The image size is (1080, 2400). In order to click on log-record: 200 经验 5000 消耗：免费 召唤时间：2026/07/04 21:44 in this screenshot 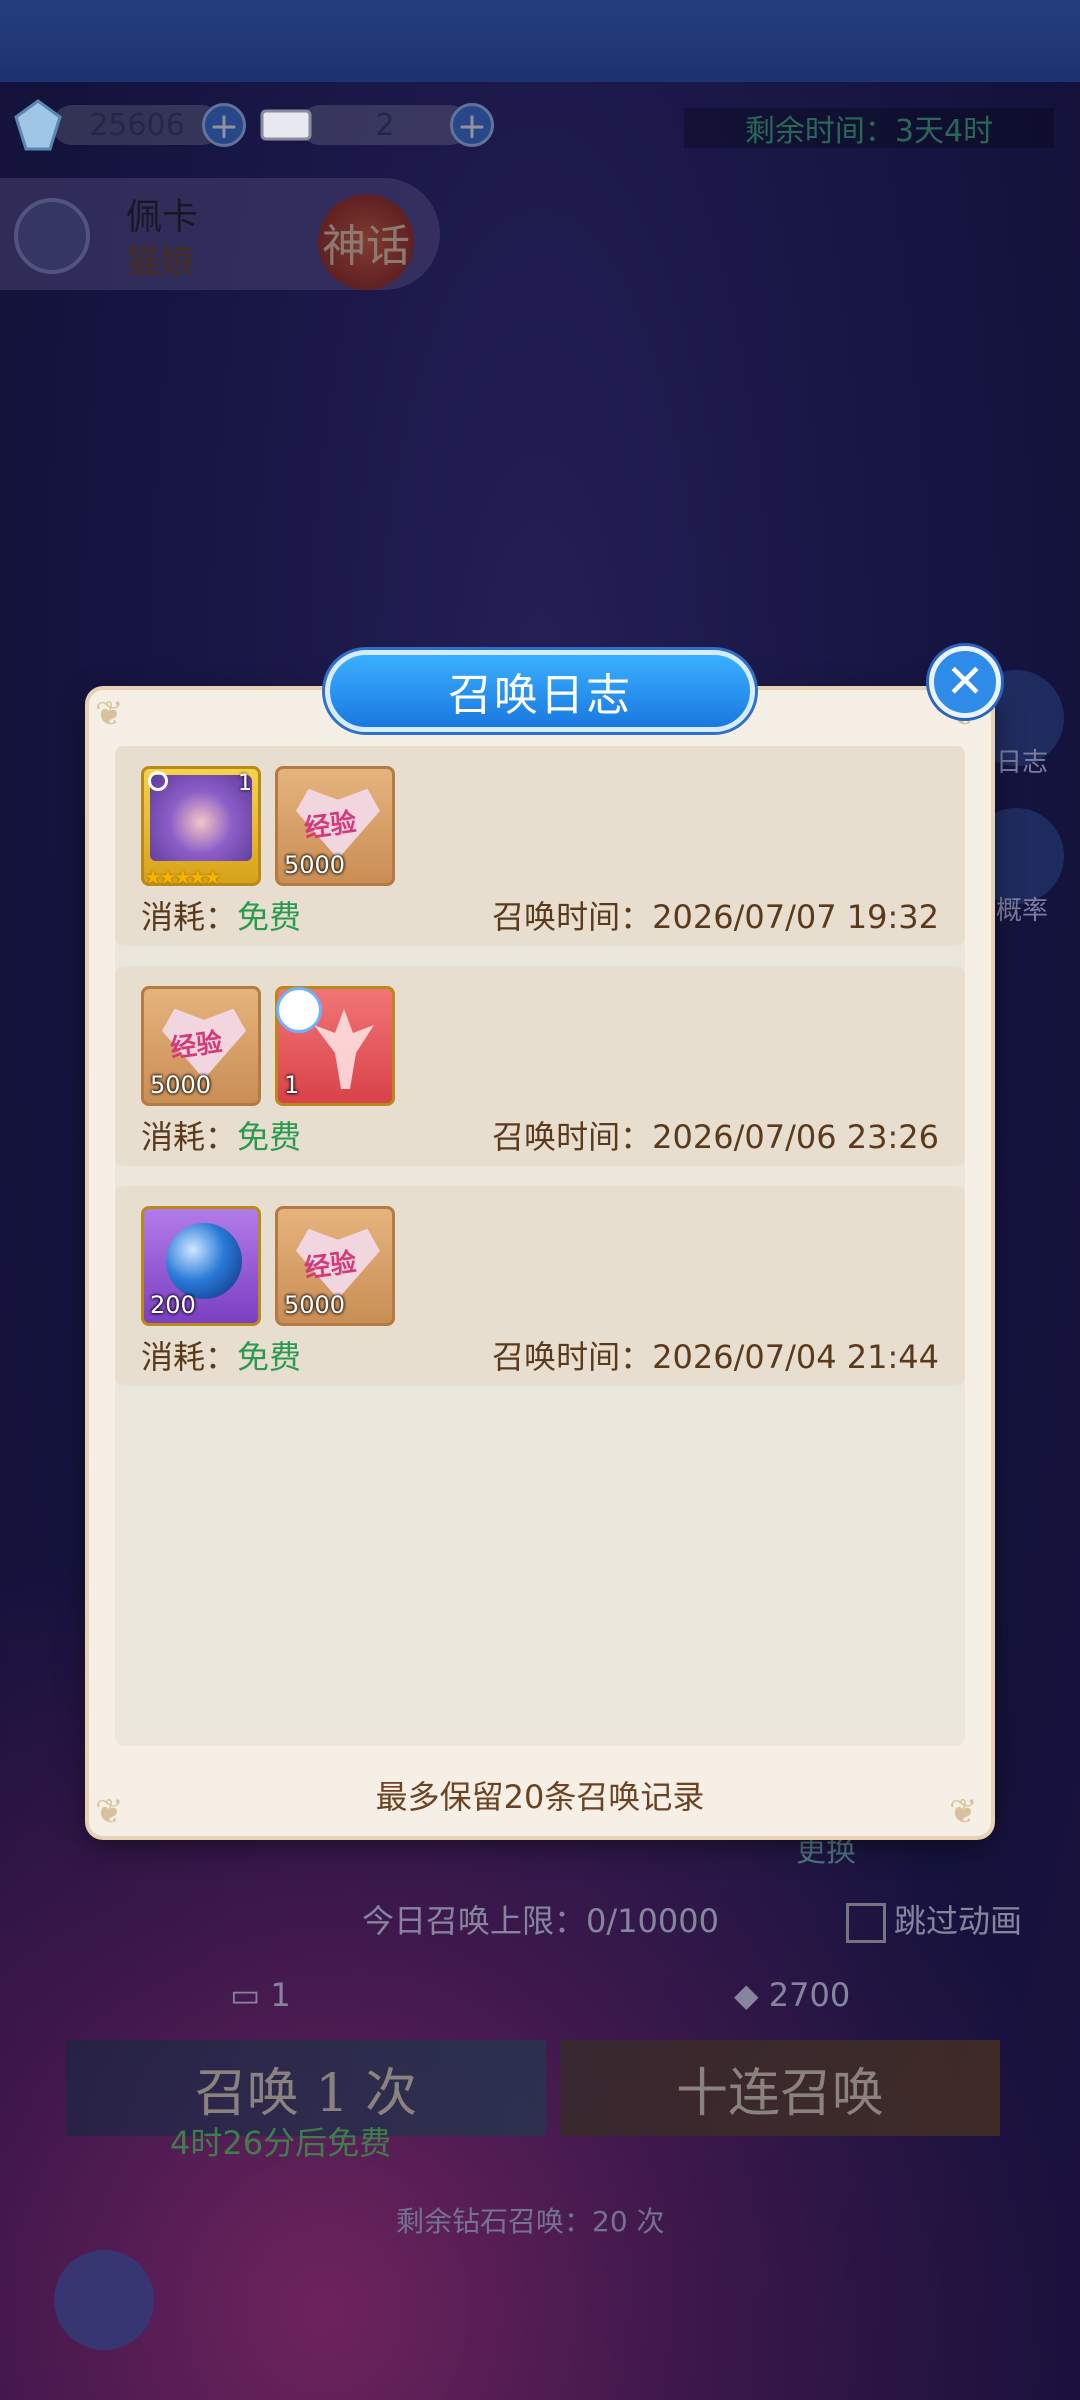, I will do `click(540, 1286)`.